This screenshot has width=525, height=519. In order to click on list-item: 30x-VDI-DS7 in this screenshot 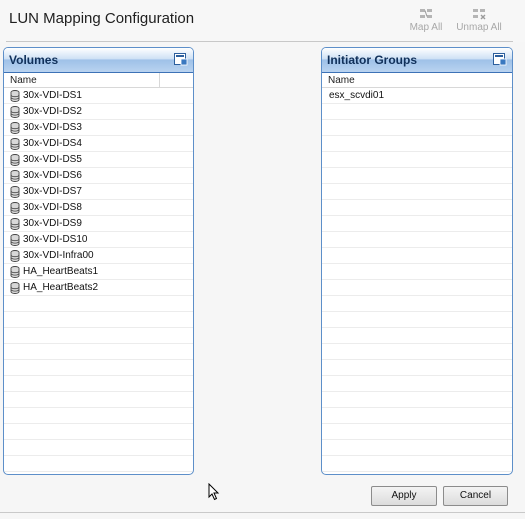, I will do `click(98, 192)`.